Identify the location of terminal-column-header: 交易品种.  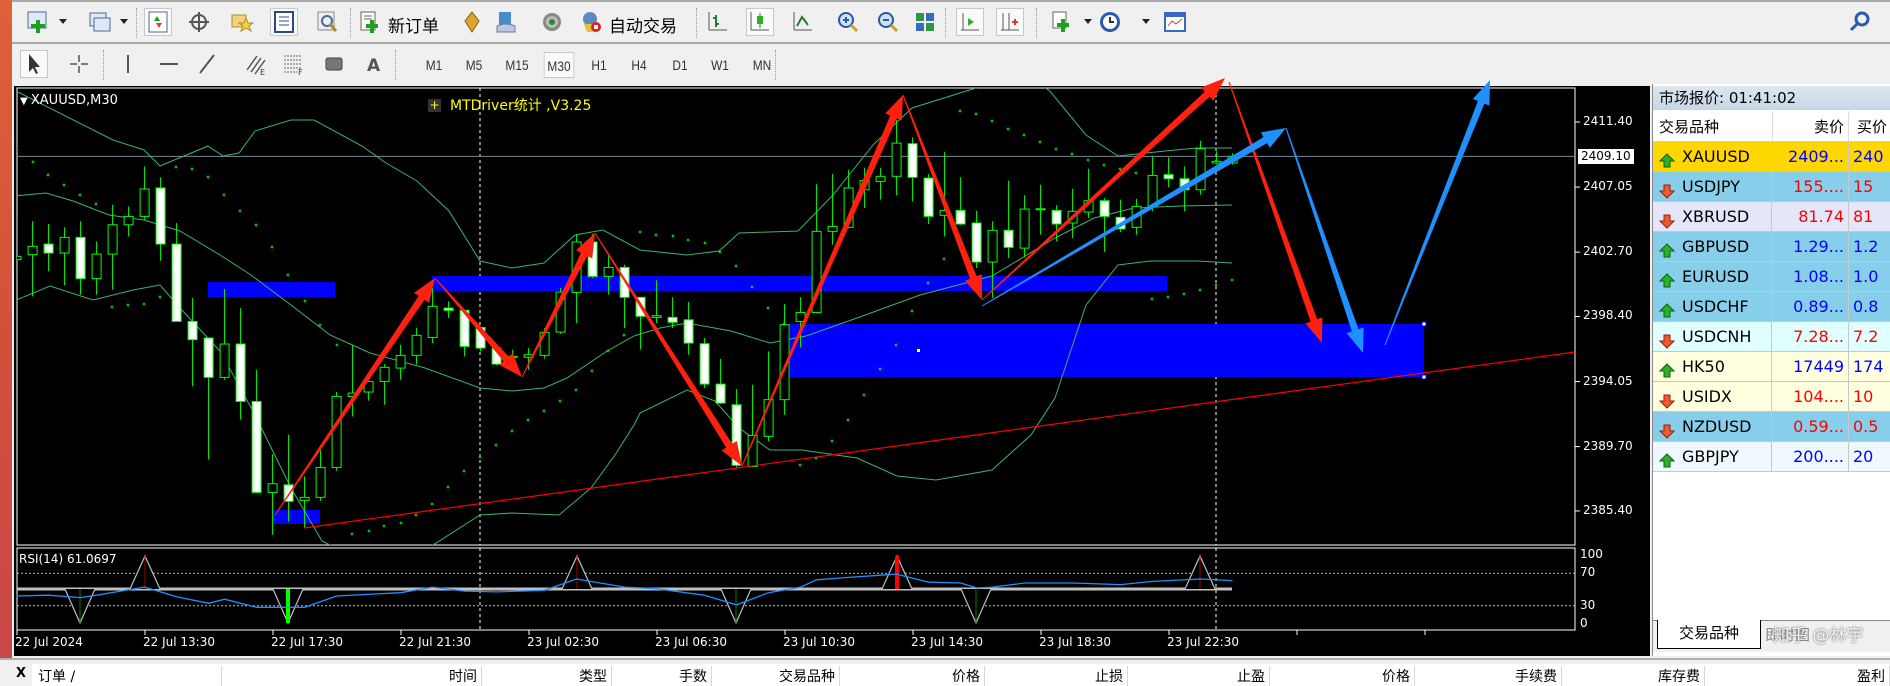
(776, 676).